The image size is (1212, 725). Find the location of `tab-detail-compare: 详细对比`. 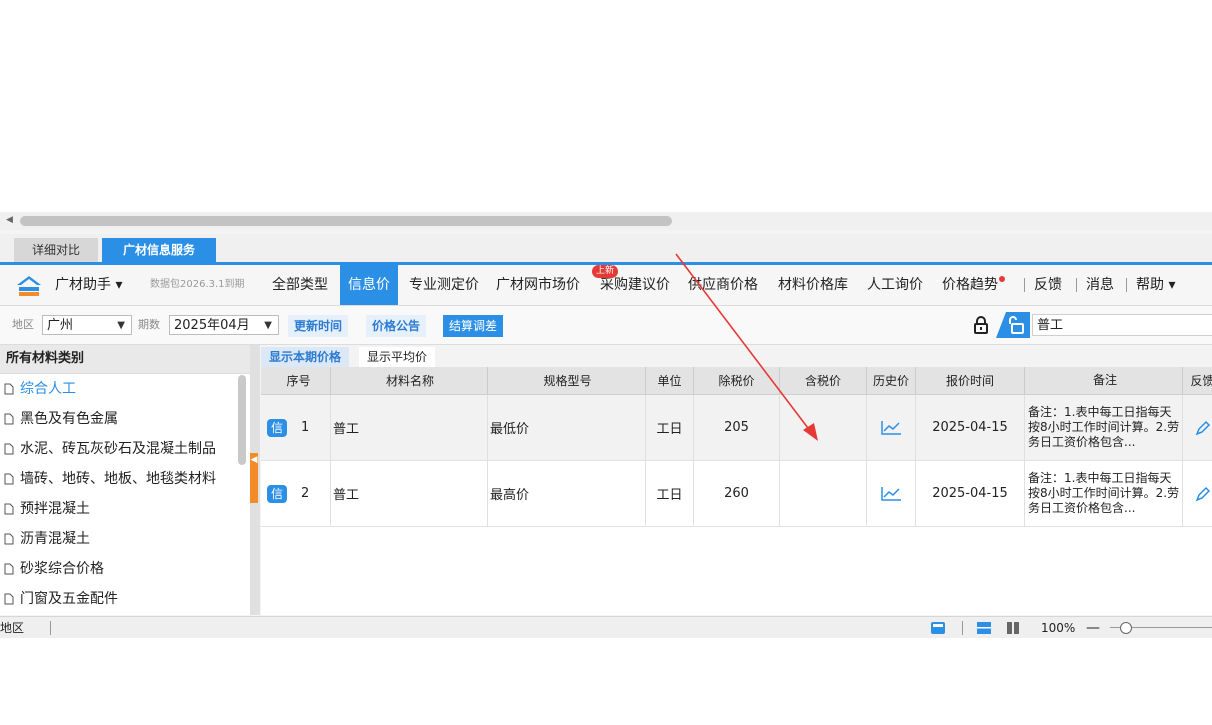

tab-detail-compare: 详细对比 is located at coordinates (56, 250).